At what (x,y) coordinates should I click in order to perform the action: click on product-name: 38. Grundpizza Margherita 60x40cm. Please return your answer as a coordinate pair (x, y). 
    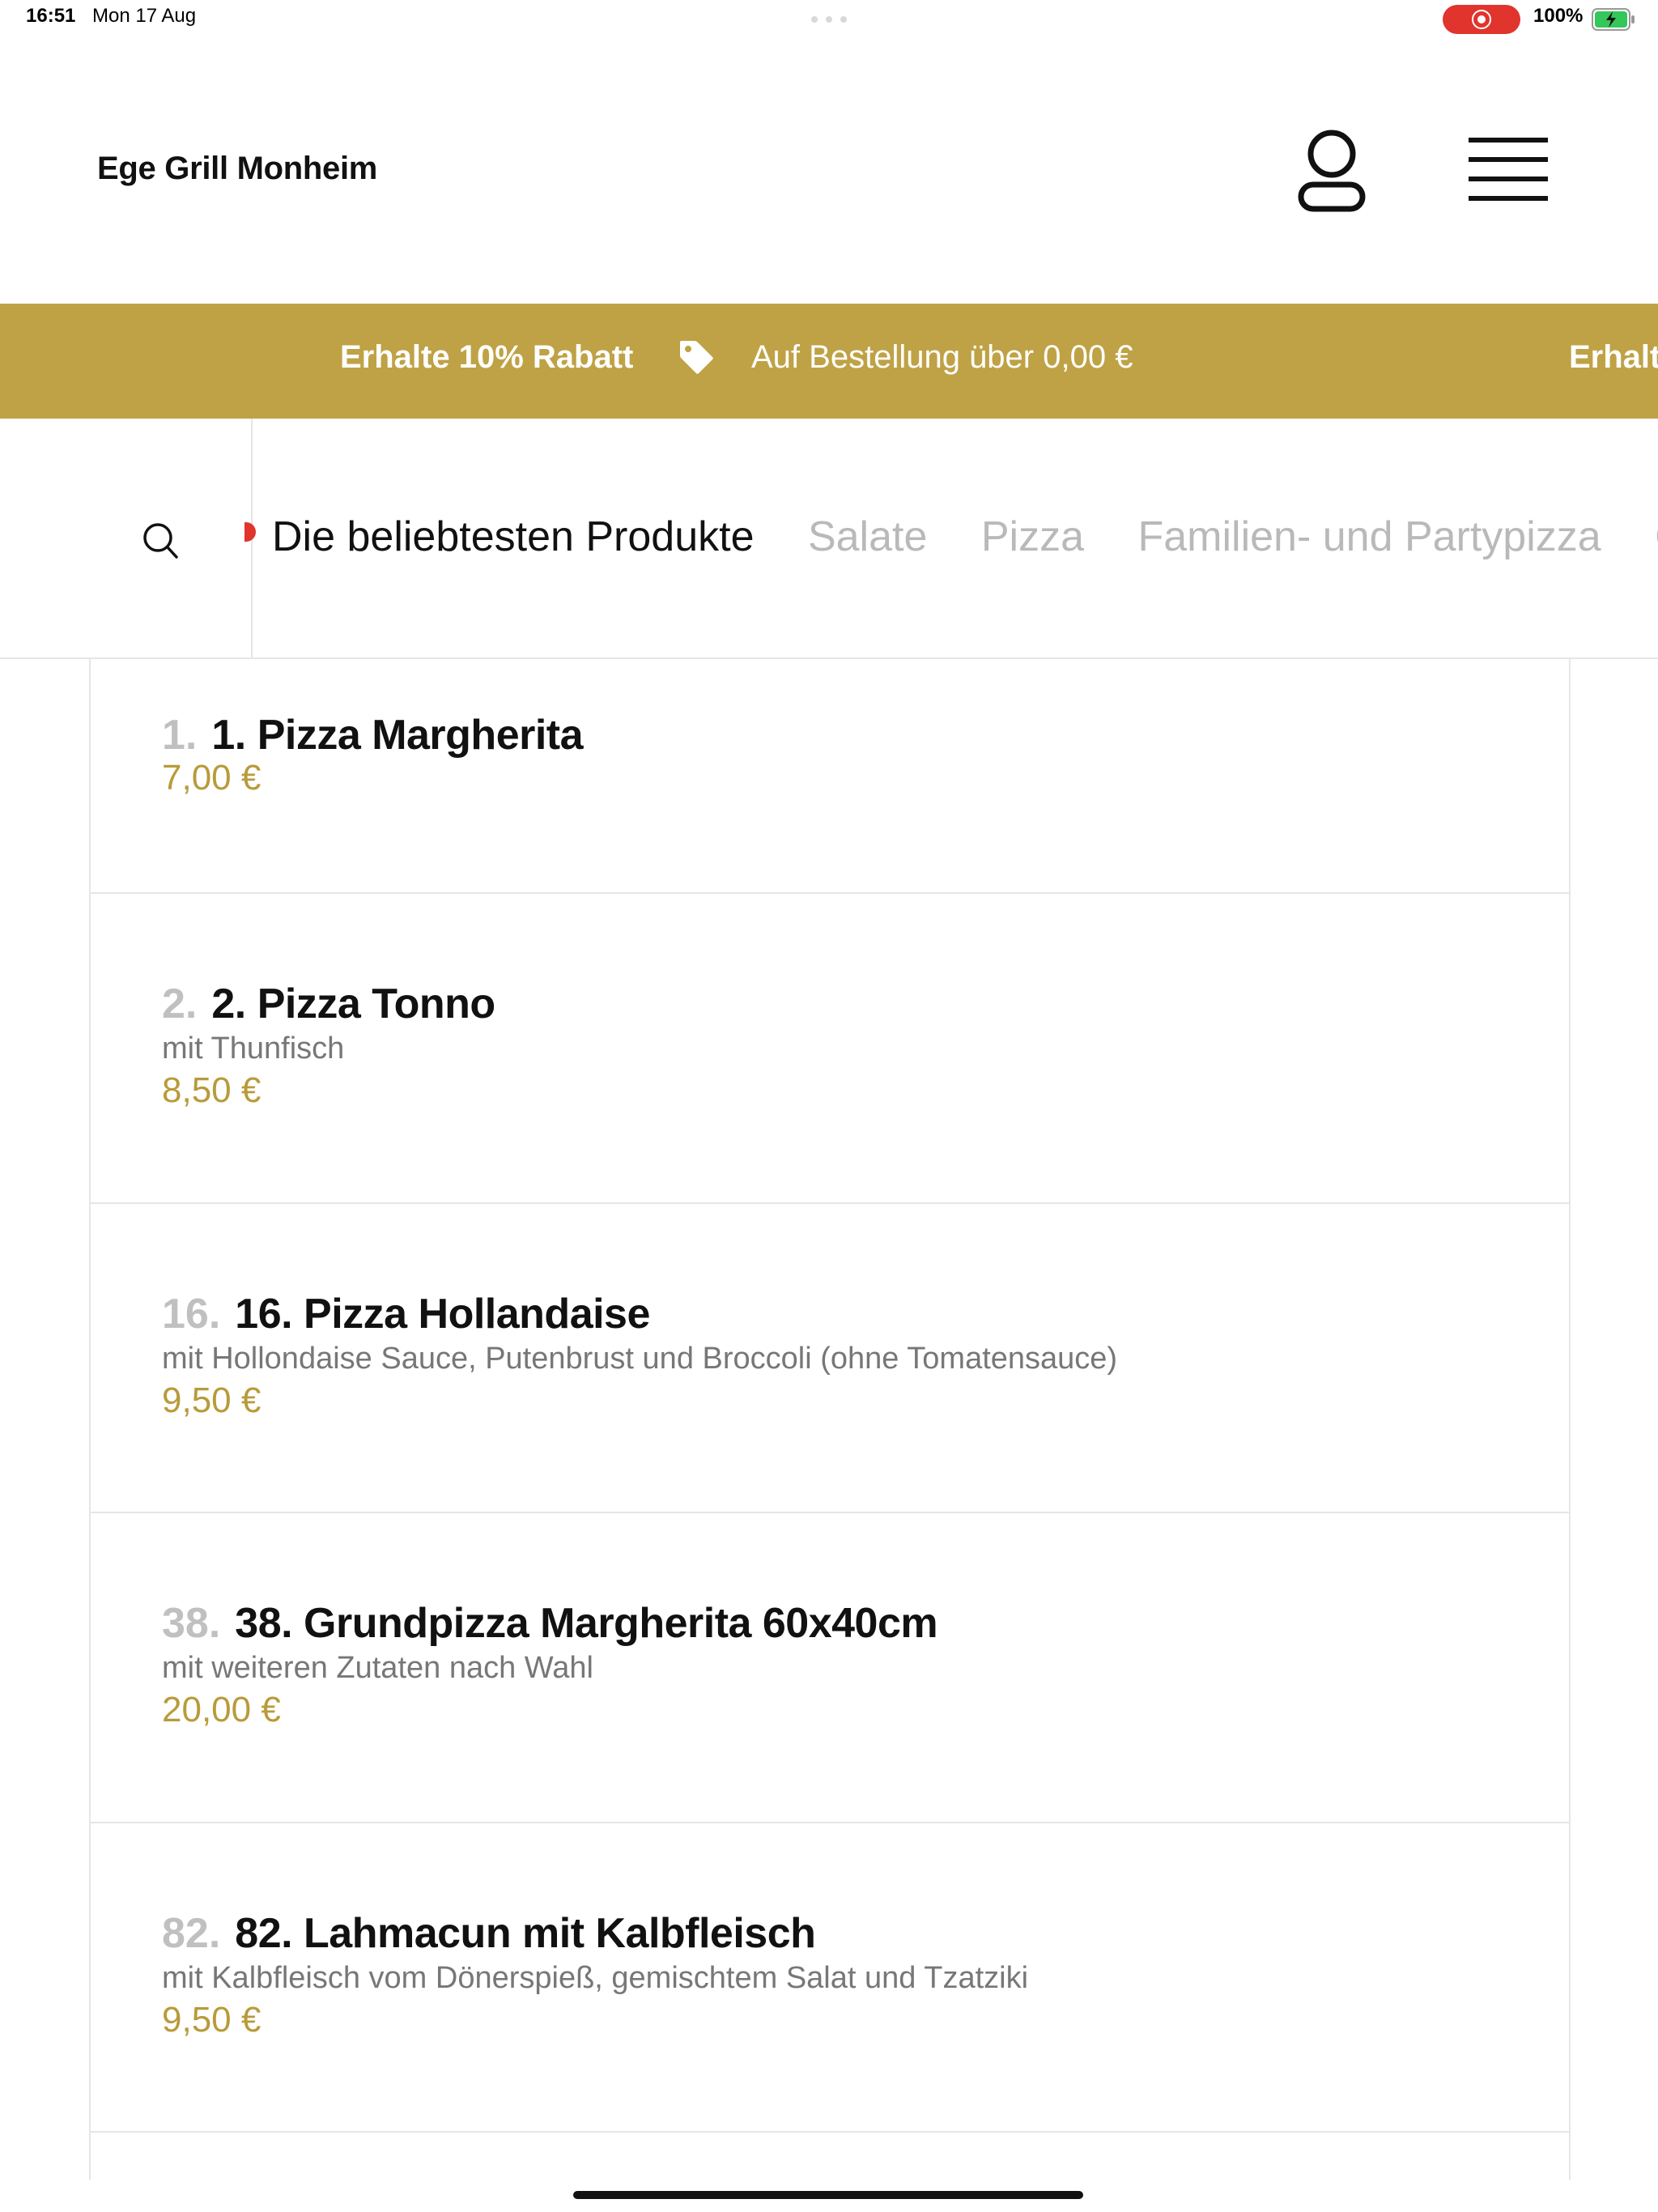
    Looking at the image, I should click on (586, 1624).